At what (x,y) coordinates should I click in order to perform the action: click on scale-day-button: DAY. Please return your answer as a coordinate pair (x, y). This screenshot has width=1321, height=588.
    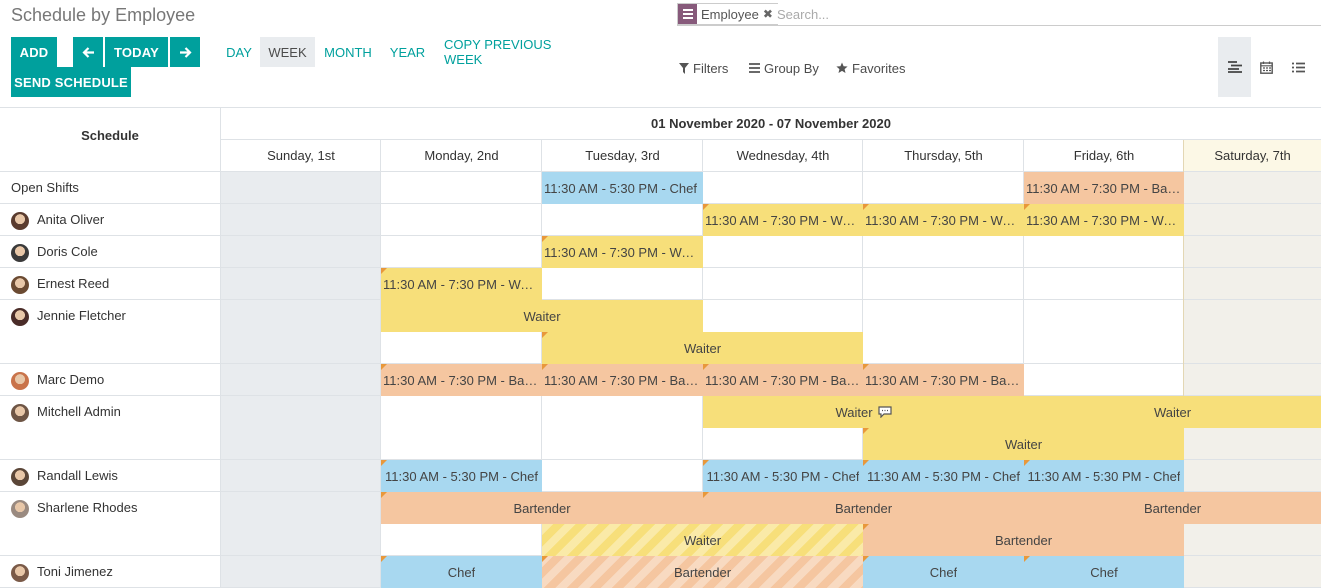
    Looking at the image, I should click on (239, 52).